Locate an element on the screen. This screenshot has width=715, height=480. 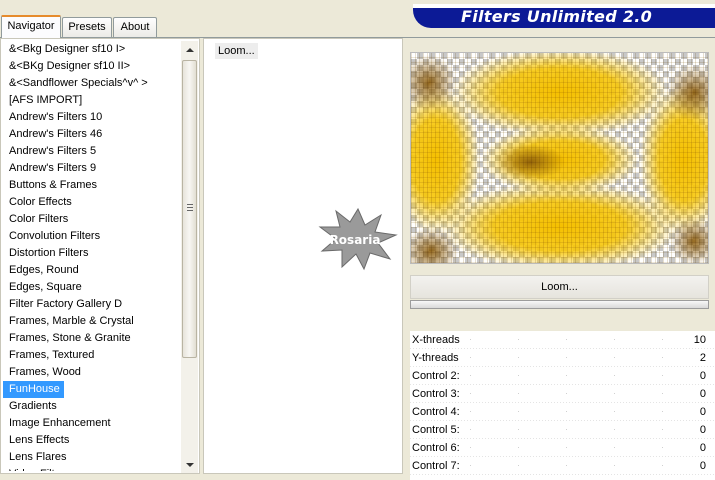
control-label: Control 4: is located at coordinates (436, 412).